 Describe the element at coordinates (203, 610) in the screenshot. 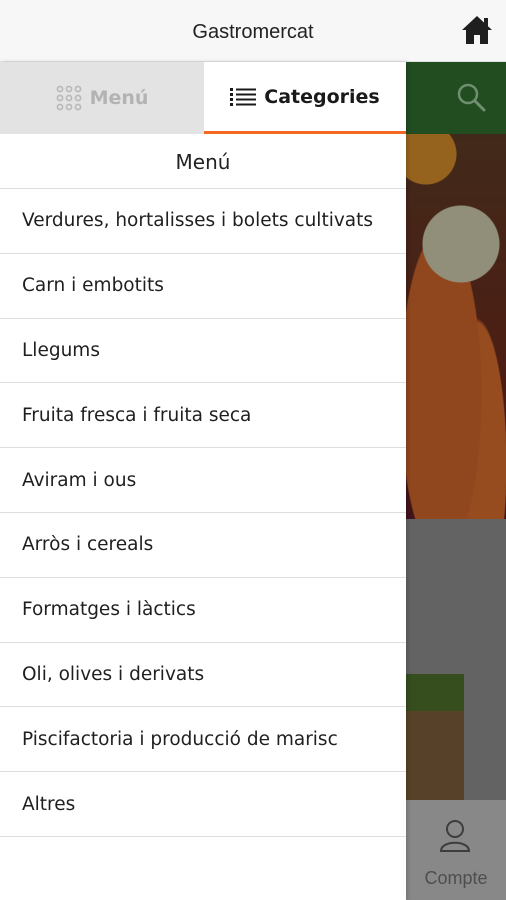

I see `list-item: Formatges i làctics` at that location.